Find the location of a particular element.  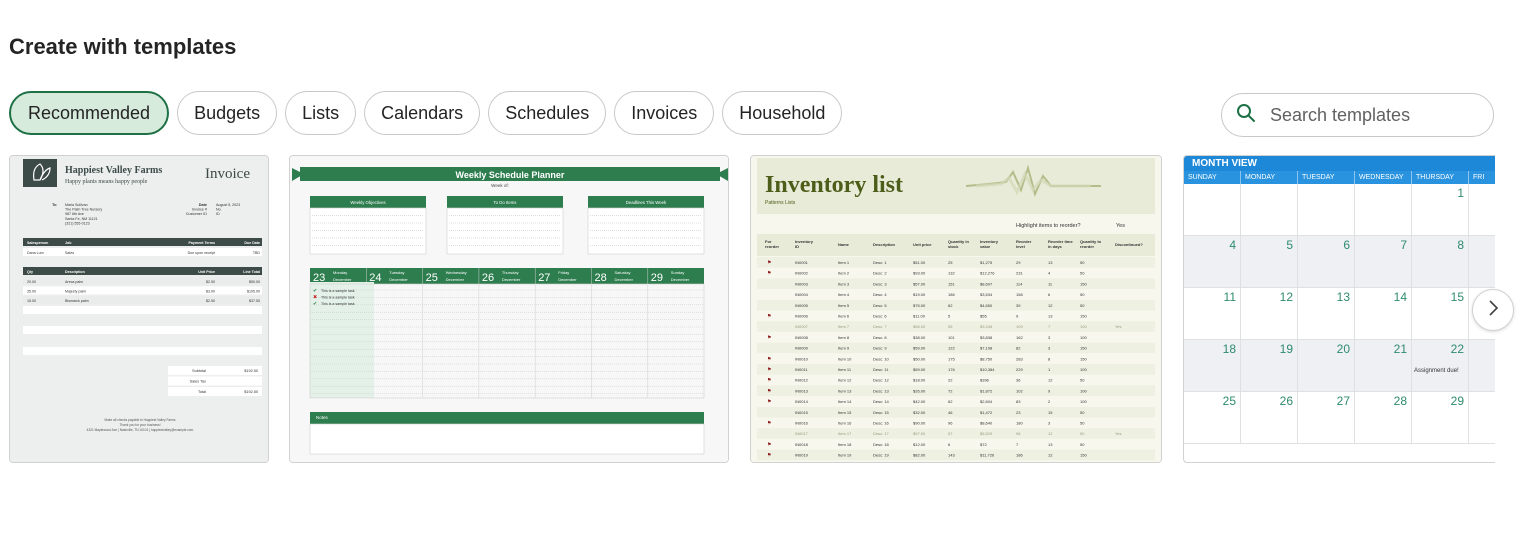

inventory-cell: $72 is located at coordinates (983, 444).